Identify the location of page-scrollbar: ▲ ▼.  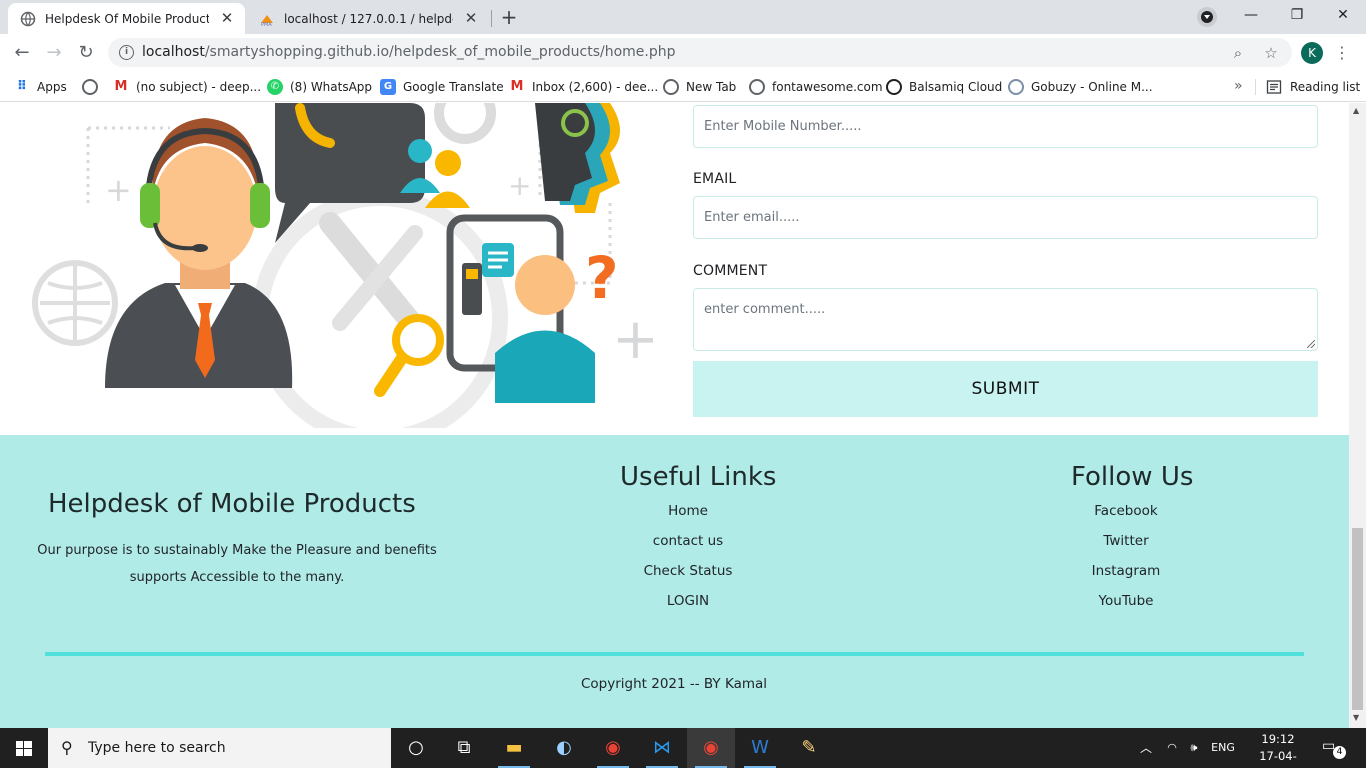
(1357, 415).